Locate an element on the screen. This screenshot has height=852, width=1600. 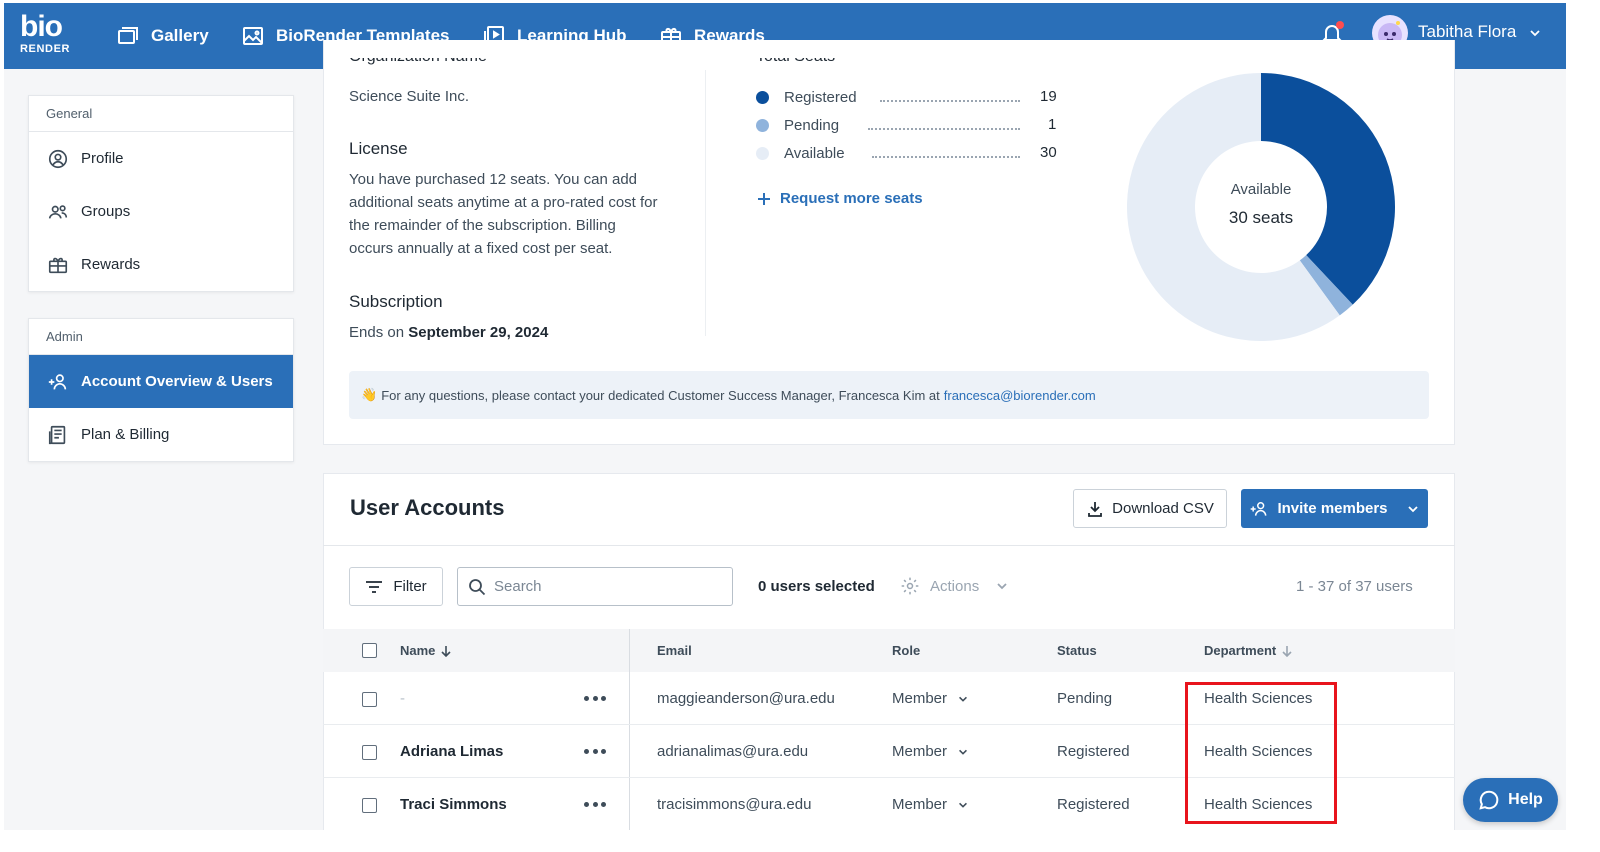
user-name: Tabitha Flora is located at coordinates (1467, 32).